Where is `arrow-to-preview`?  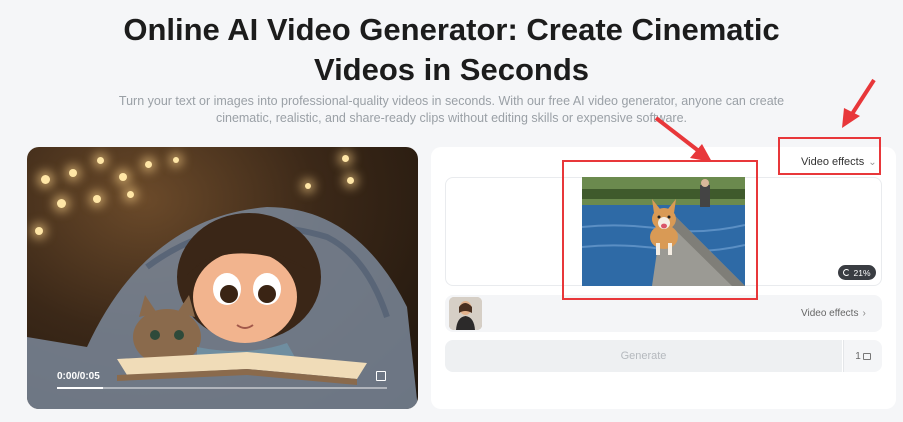 arrow-to-preview is located at coordinates (678, 135).